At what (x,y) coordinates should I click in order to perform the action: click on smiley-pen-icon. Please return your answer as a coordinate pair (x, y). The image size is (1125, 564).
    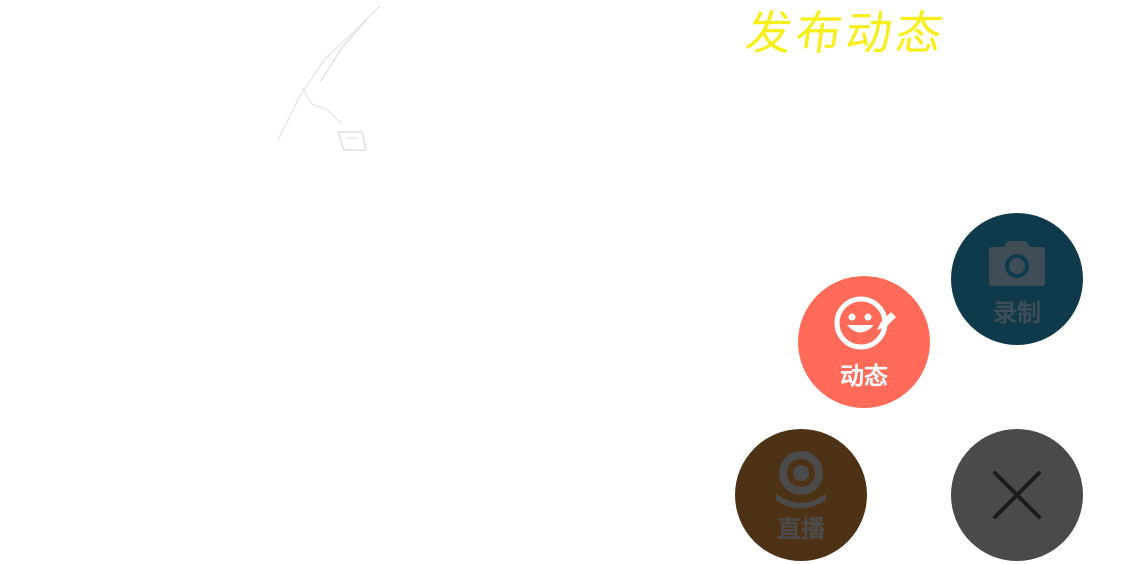
    Looking at the image, I should click on (864, 324).